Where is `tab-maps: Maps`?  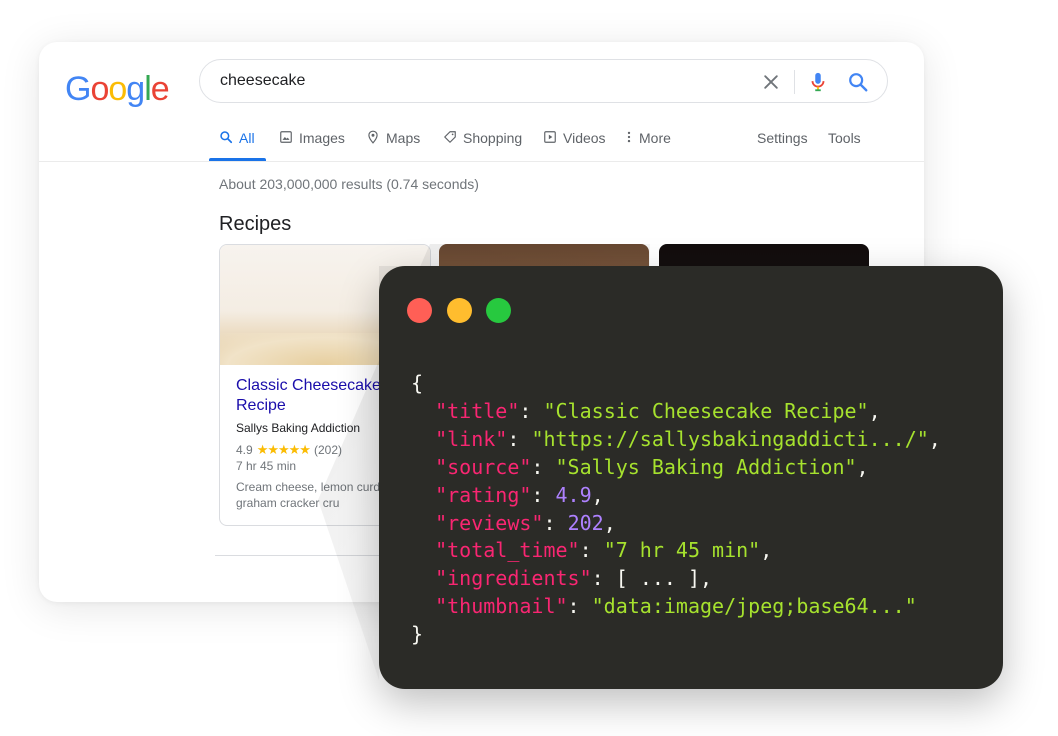 tab-maps: Maps is located at coordinates (393, 145).